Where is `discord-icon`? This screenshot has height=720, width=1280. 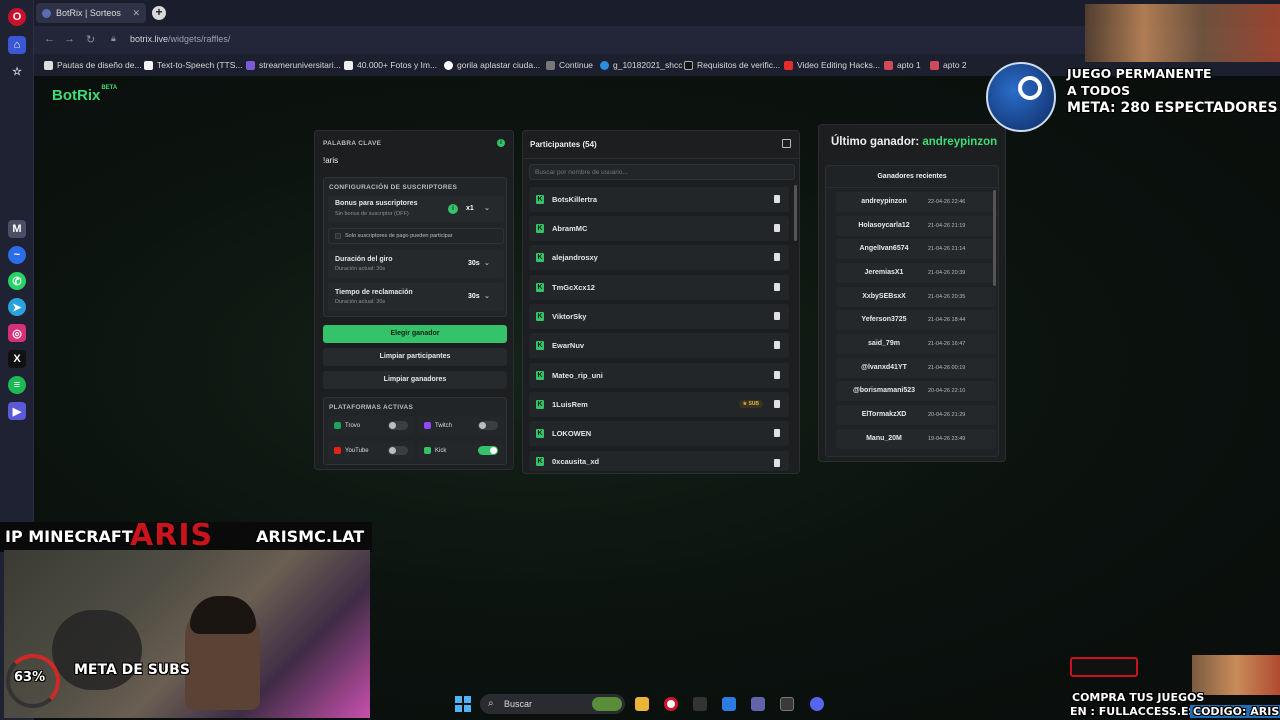
discord-icon is located at coordinates (817, 704).